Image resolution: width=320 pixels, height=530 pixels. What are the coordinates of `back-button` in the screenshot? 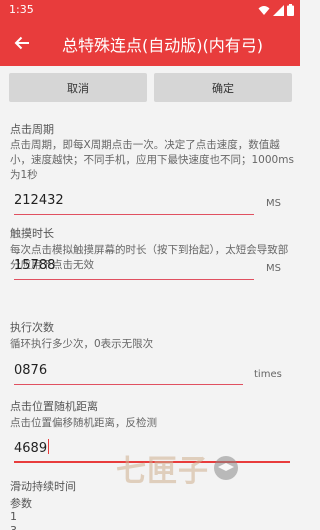 It's located at (22, 43).